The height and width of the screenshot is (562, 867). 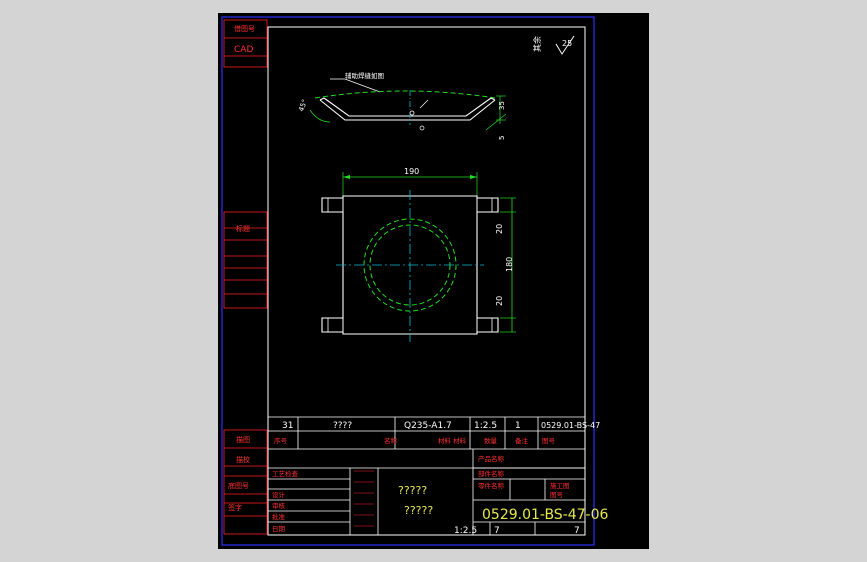 What do you see at coordinates (243, 439) in the screenshot?
I see `left-lower-1: 描图` at bounding box center [243, 439].